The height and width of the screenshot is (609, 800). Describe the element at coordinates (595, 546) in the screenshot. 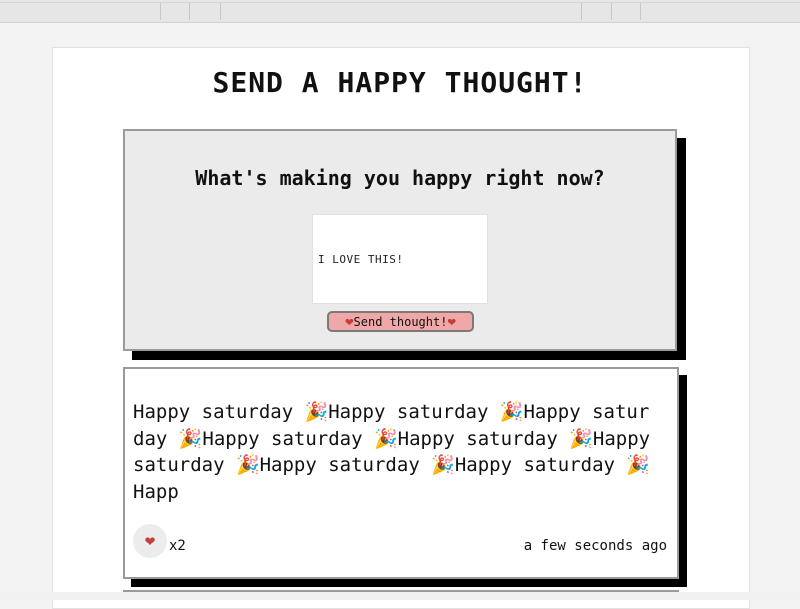

I see `thought-timestamp: a few seconds ago` at that location.